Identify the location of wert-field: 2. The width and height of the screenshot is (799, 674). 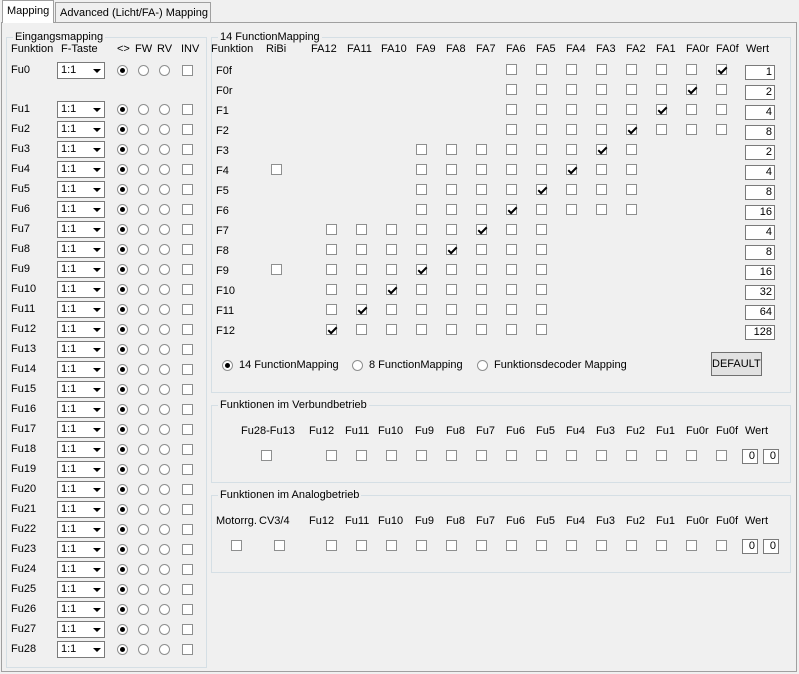
(760, 92).